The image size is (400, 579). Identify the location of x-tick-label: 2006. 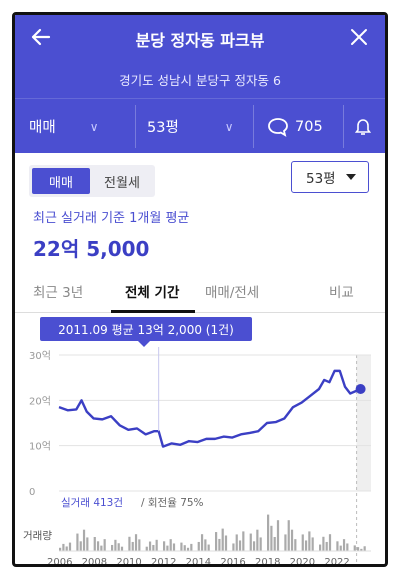
(59, 562).